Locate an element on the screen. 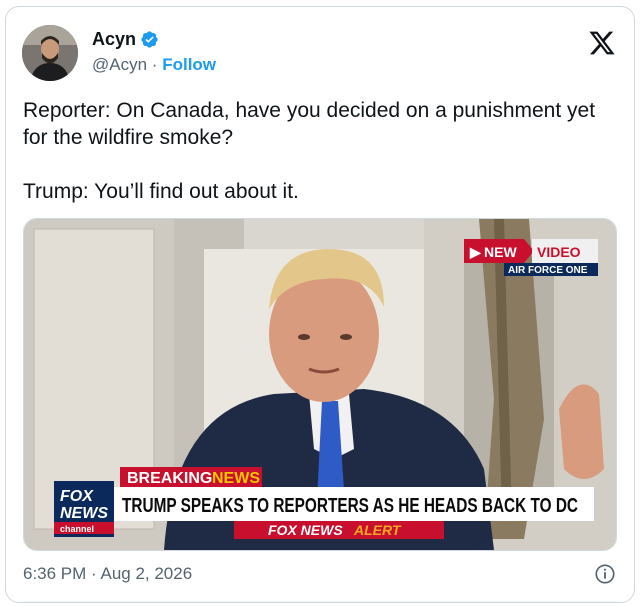 Image resolution: width=640 pixels, height=606 pixels. fox-logo-line2: NEWS is located at coordinates (84, 513).